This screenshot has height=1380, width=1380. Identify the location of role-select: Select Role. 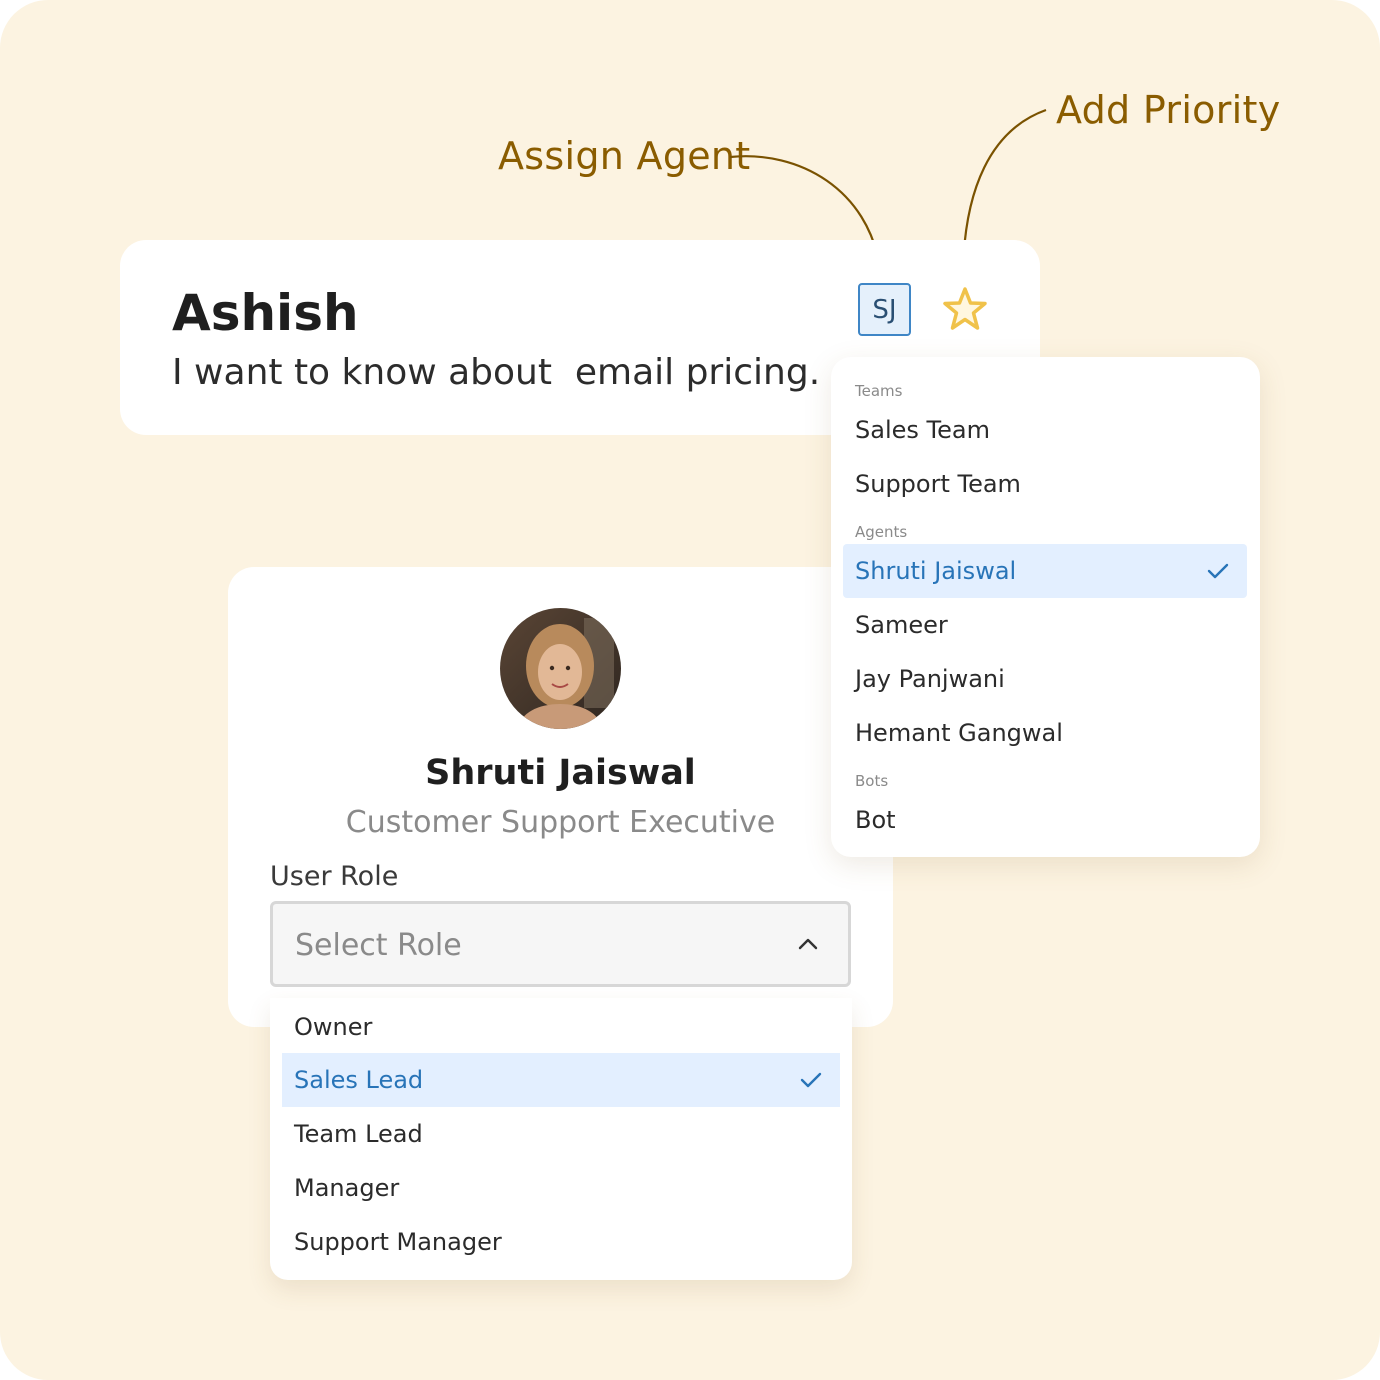
(560, 944).